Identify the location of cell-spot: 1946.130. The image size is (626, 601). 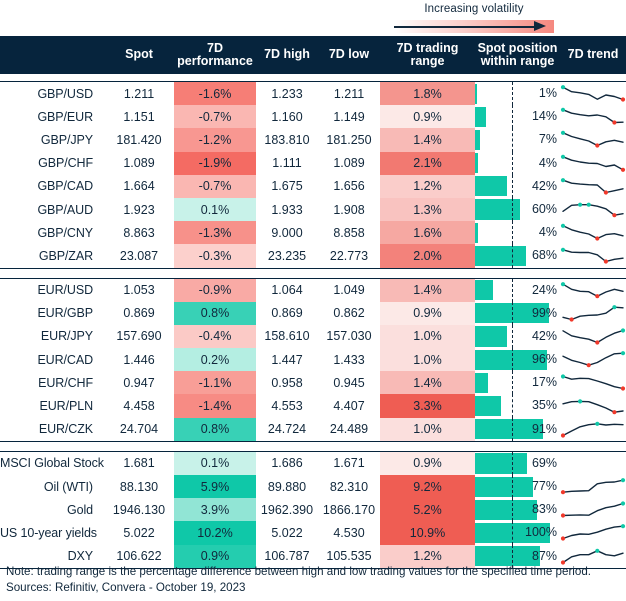
(139, 509).